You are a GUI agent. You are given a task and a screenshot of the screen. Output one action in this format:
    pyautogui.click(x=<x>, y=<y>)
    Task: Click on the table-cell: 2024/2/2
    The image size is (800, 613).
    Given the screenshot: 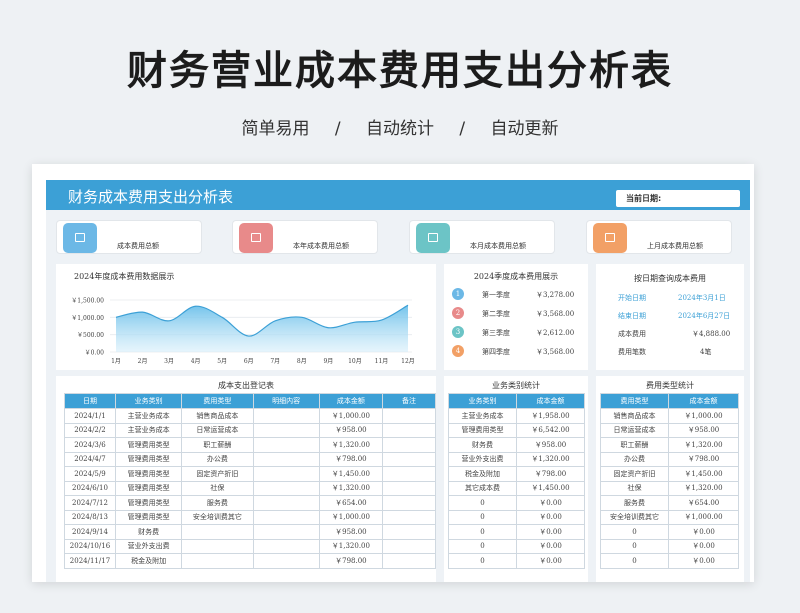 What is the action you would take?
    pyautogui.click(x=90, y=430)
    